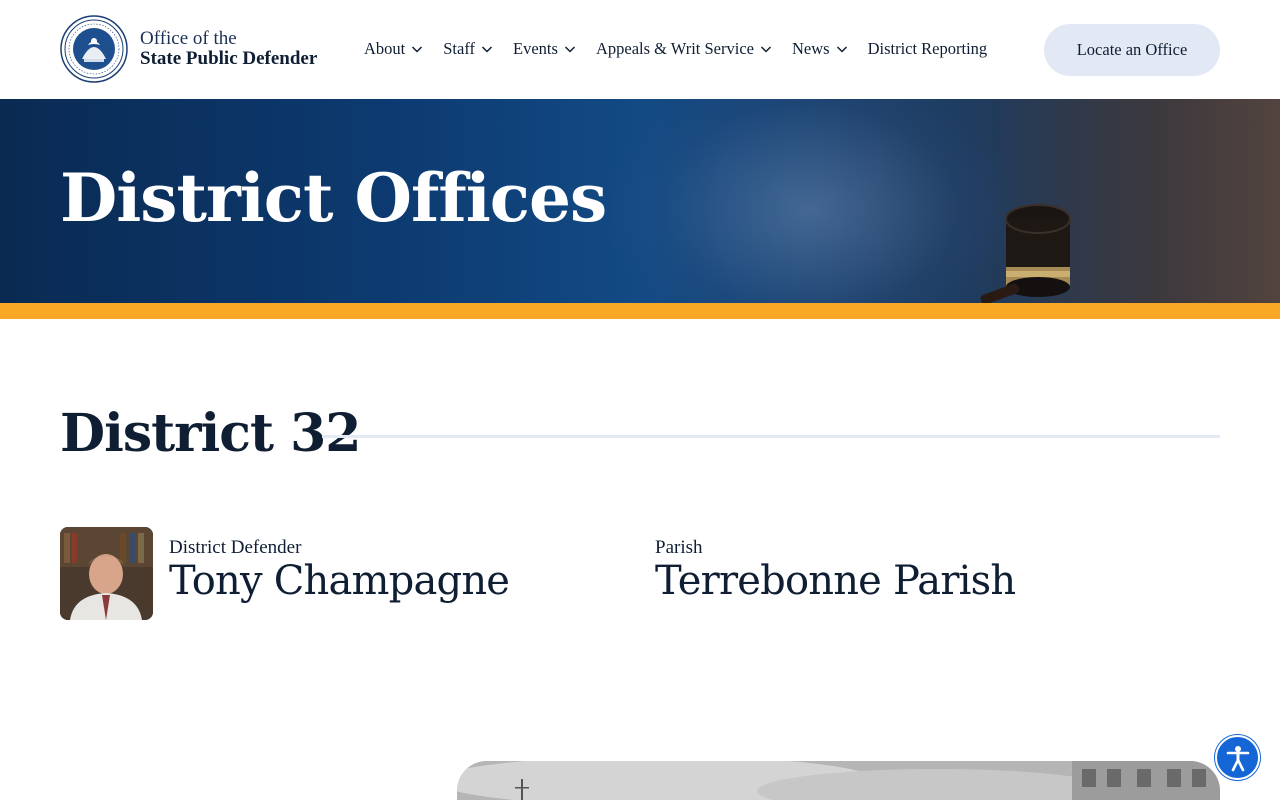 The height and width of the screenshot is (800, 1280). I want to click on parish-name: Terrebonne Parish, so click(835, 581).